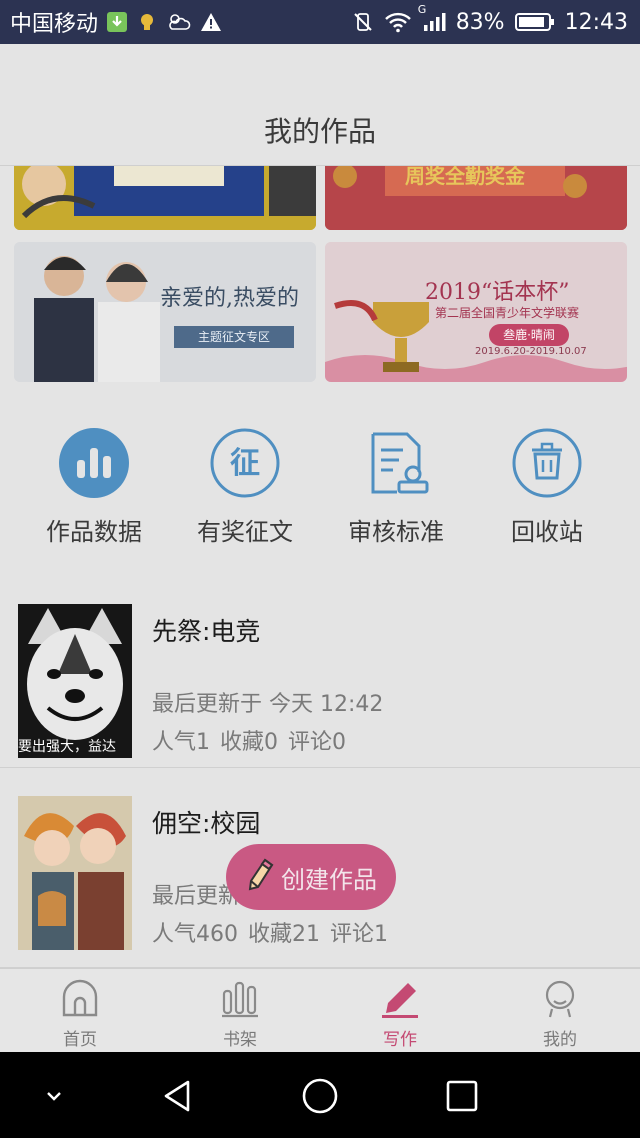 The width and height of the screenshot is (640, 1138). I want to click on signal-icon: G, so click(432, 18).